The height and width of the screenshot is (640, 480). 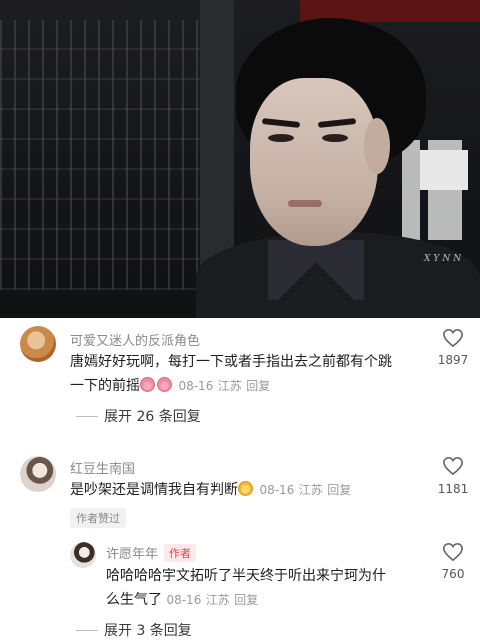 What do you see at coordinates (314, 162) in the screenshot?
I see `face` at bounding box center [314, 162].